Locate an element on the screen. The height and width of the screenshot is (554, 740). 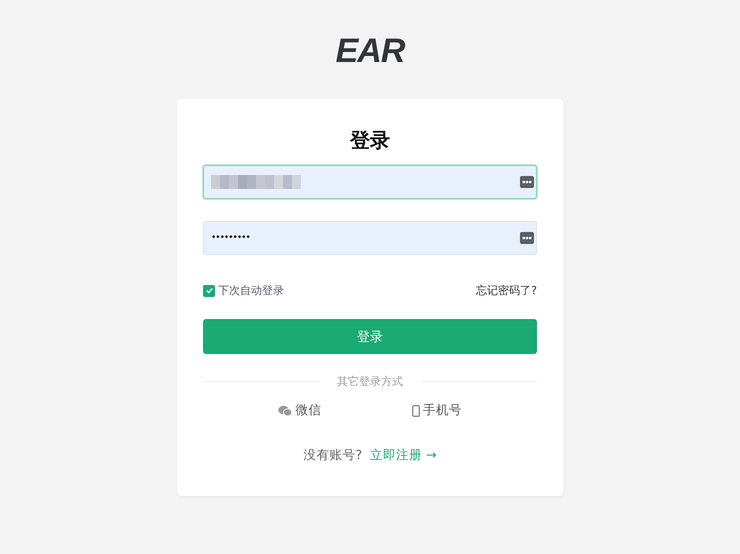
phone-icon is located at coordinates (416, 410).